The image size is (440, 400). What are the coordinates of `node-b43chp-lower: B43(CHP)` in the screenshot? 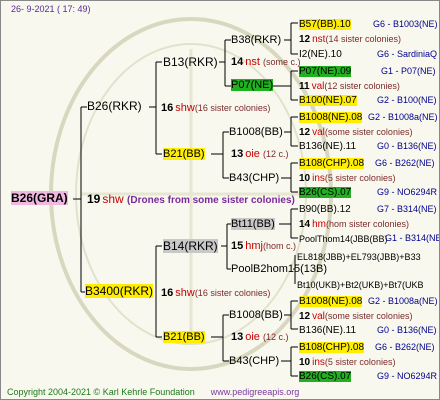 It's located at (254, 361).